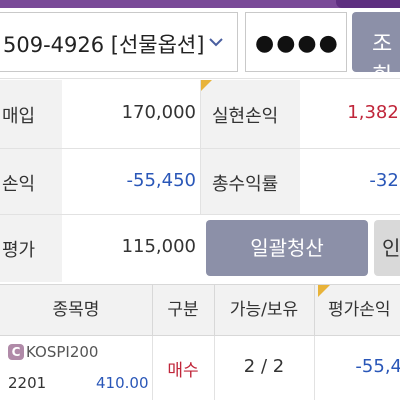  Describe the element at coordinates (200, 78) in the screenshot. I see `divider` at that location.